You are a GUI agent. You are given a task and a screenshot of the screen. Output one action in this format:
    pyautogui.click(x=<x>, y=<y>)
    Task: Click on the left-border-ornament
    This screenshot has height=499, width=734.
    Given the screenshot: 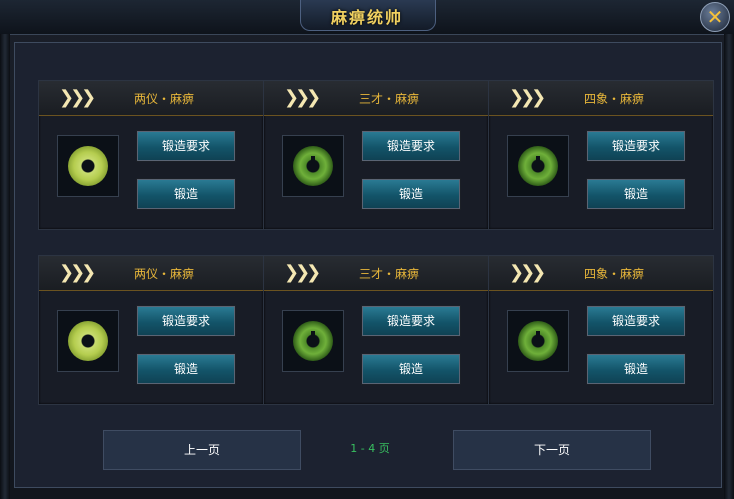 What is the action you would take?
    pyautogui.click(x=5, y=266)
    